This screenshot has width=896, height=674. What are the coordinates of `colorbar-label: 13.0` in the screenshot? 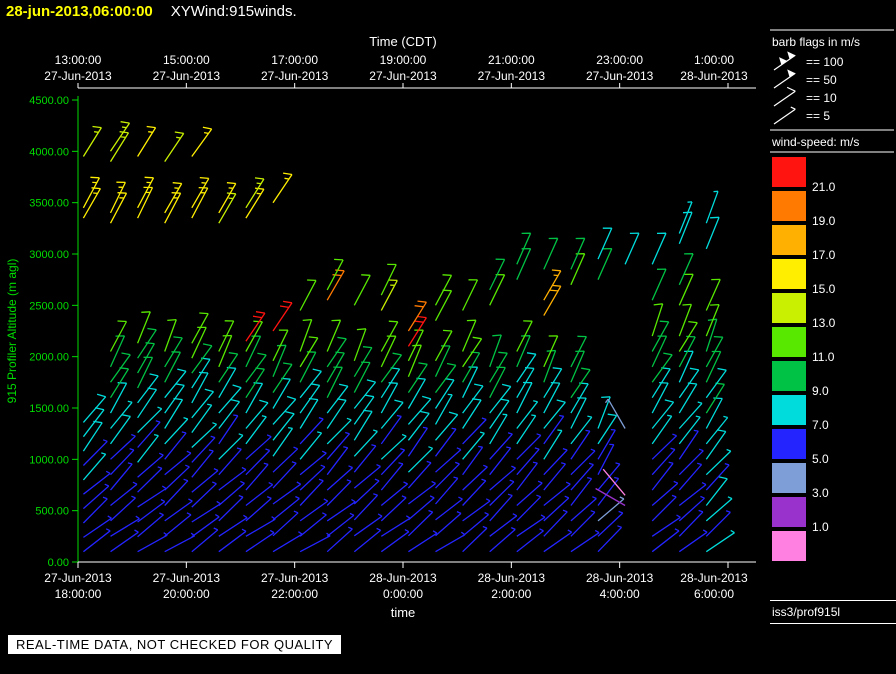 It's located at (824, 323).